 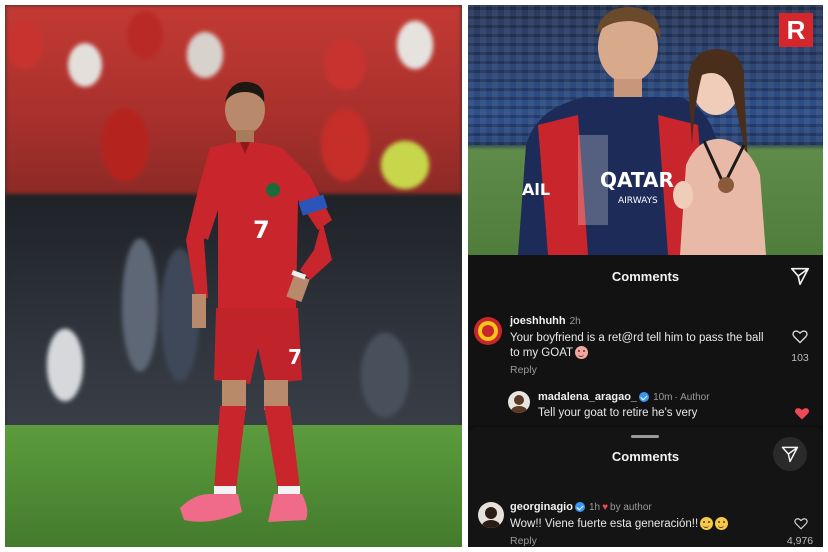 What do you see at coordinates (645, 456) in the screenshot?
I see `comments-sheet-title: Comments` at bounding box center [645, 456].